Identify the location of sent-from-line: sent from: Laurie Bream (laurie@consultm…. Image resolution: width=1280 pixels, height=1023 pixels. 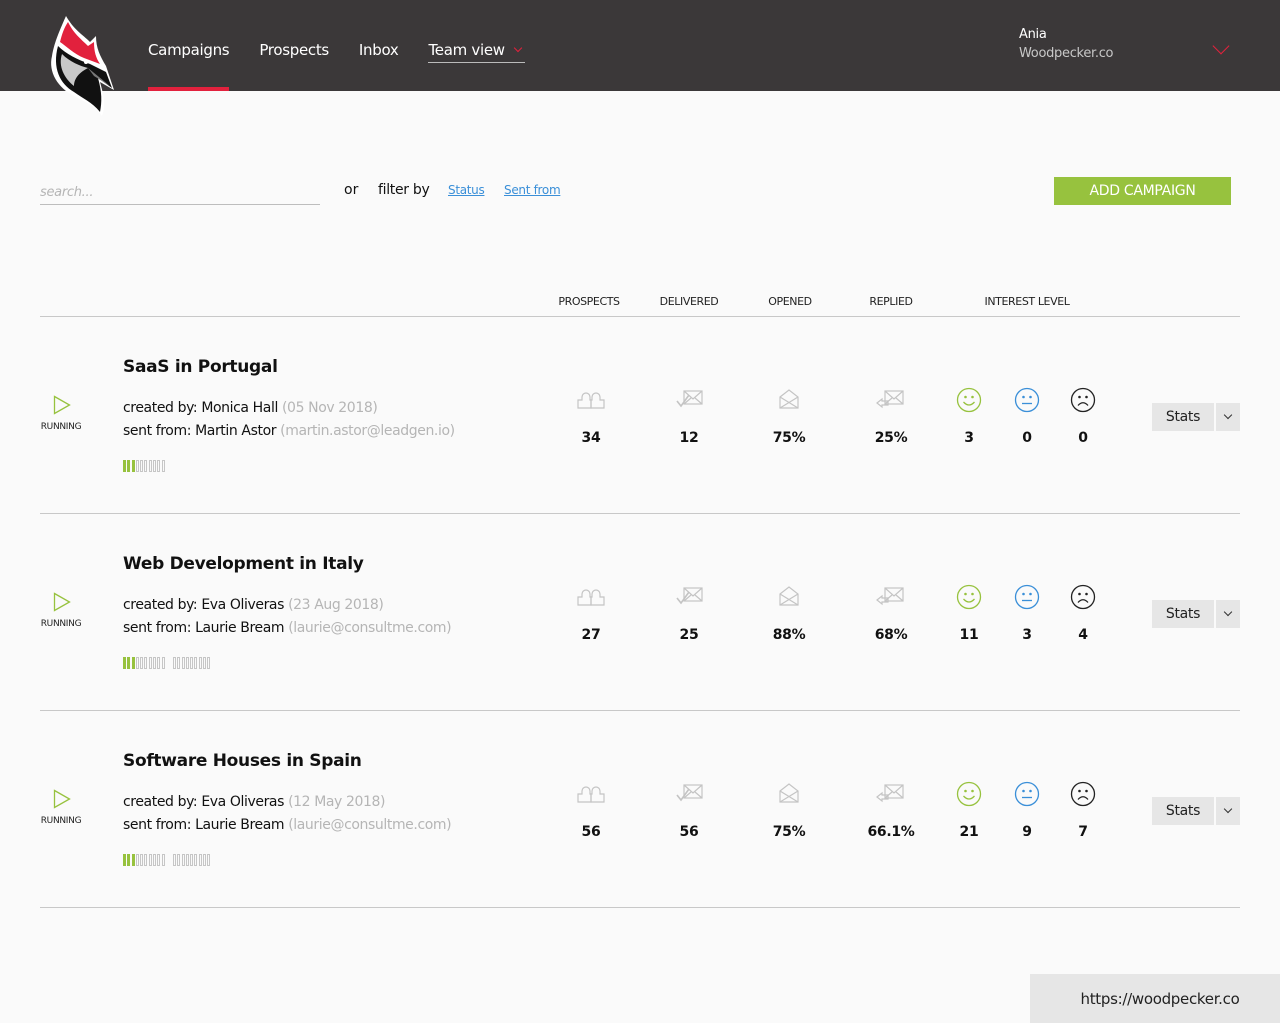
(287, 825).